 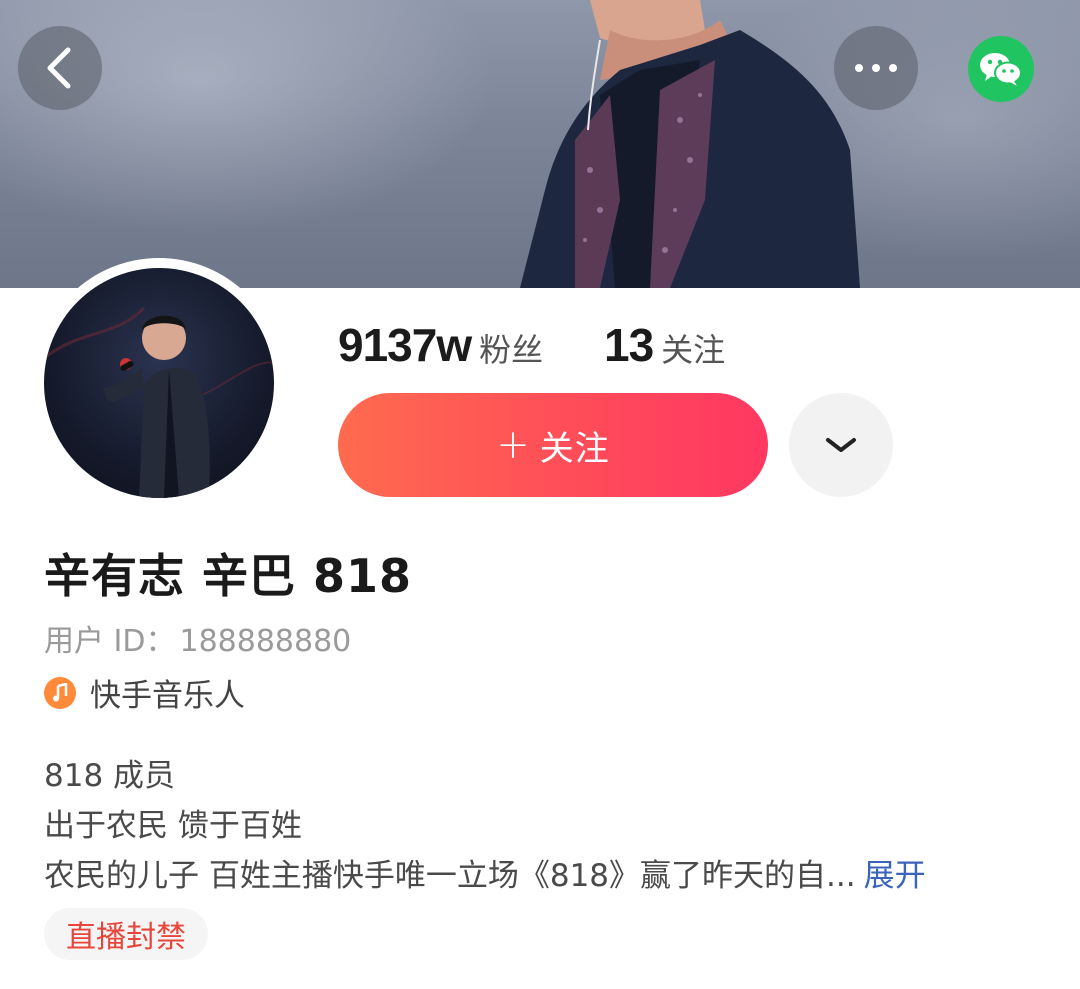 I want to click on follow-button: + 关注, so click(x=553, y=445).